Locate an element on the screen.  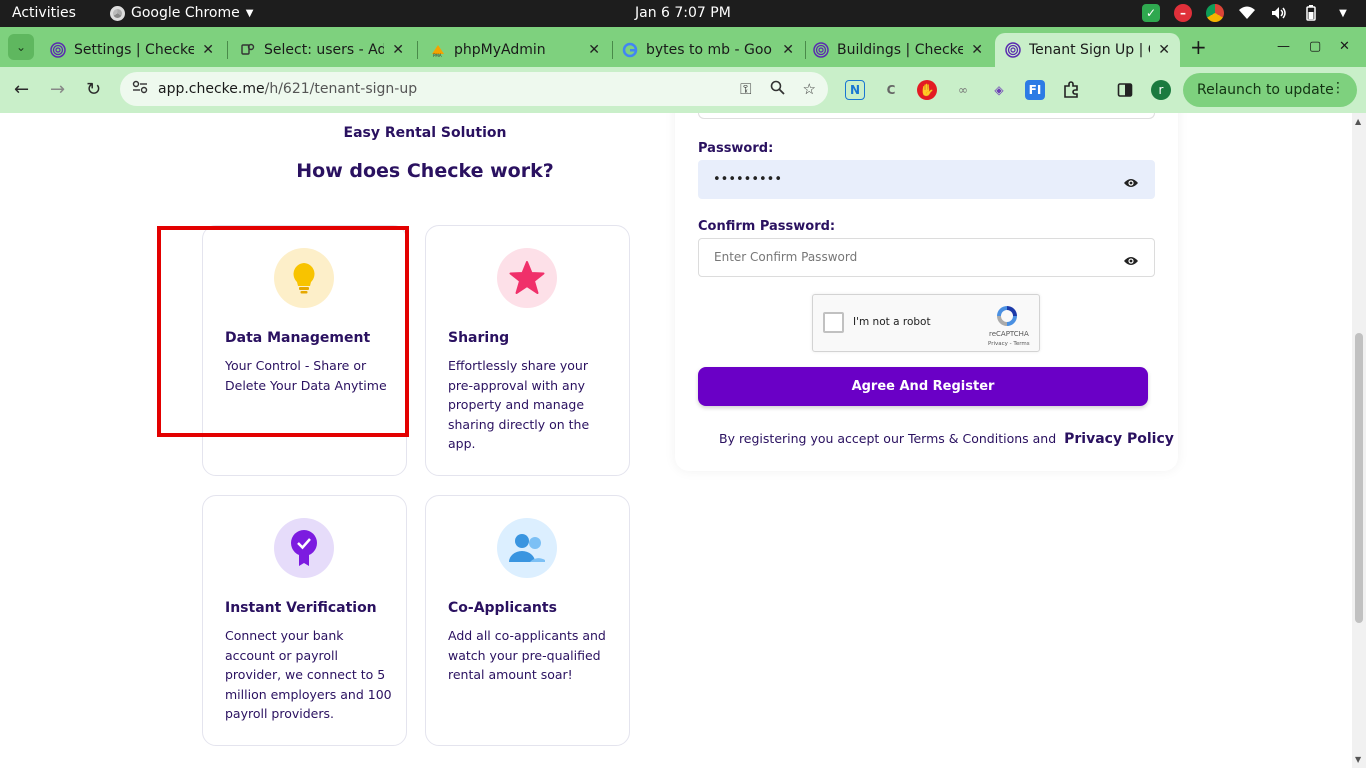
page-scrollbar: ▲ ▼ is located at coordinates (1359, 440).